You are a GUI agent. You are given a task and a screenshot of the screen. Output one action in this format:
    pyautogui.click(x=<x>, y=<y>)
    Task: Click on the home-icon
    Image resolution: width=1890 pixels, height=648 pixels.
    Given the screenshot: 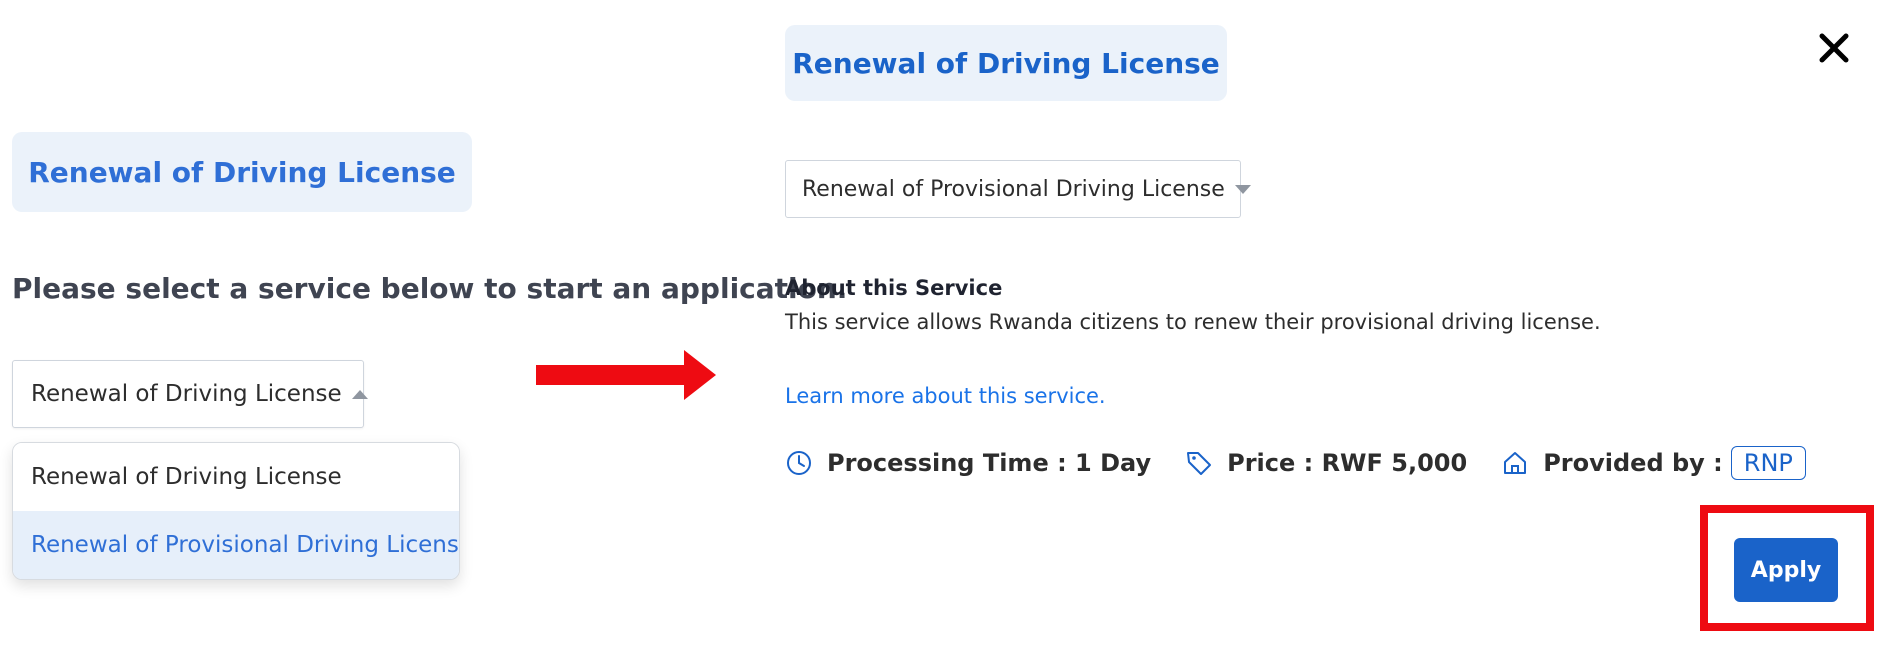 What is the action you would take?
    pyautogui.click(x=1515, y=463)
    